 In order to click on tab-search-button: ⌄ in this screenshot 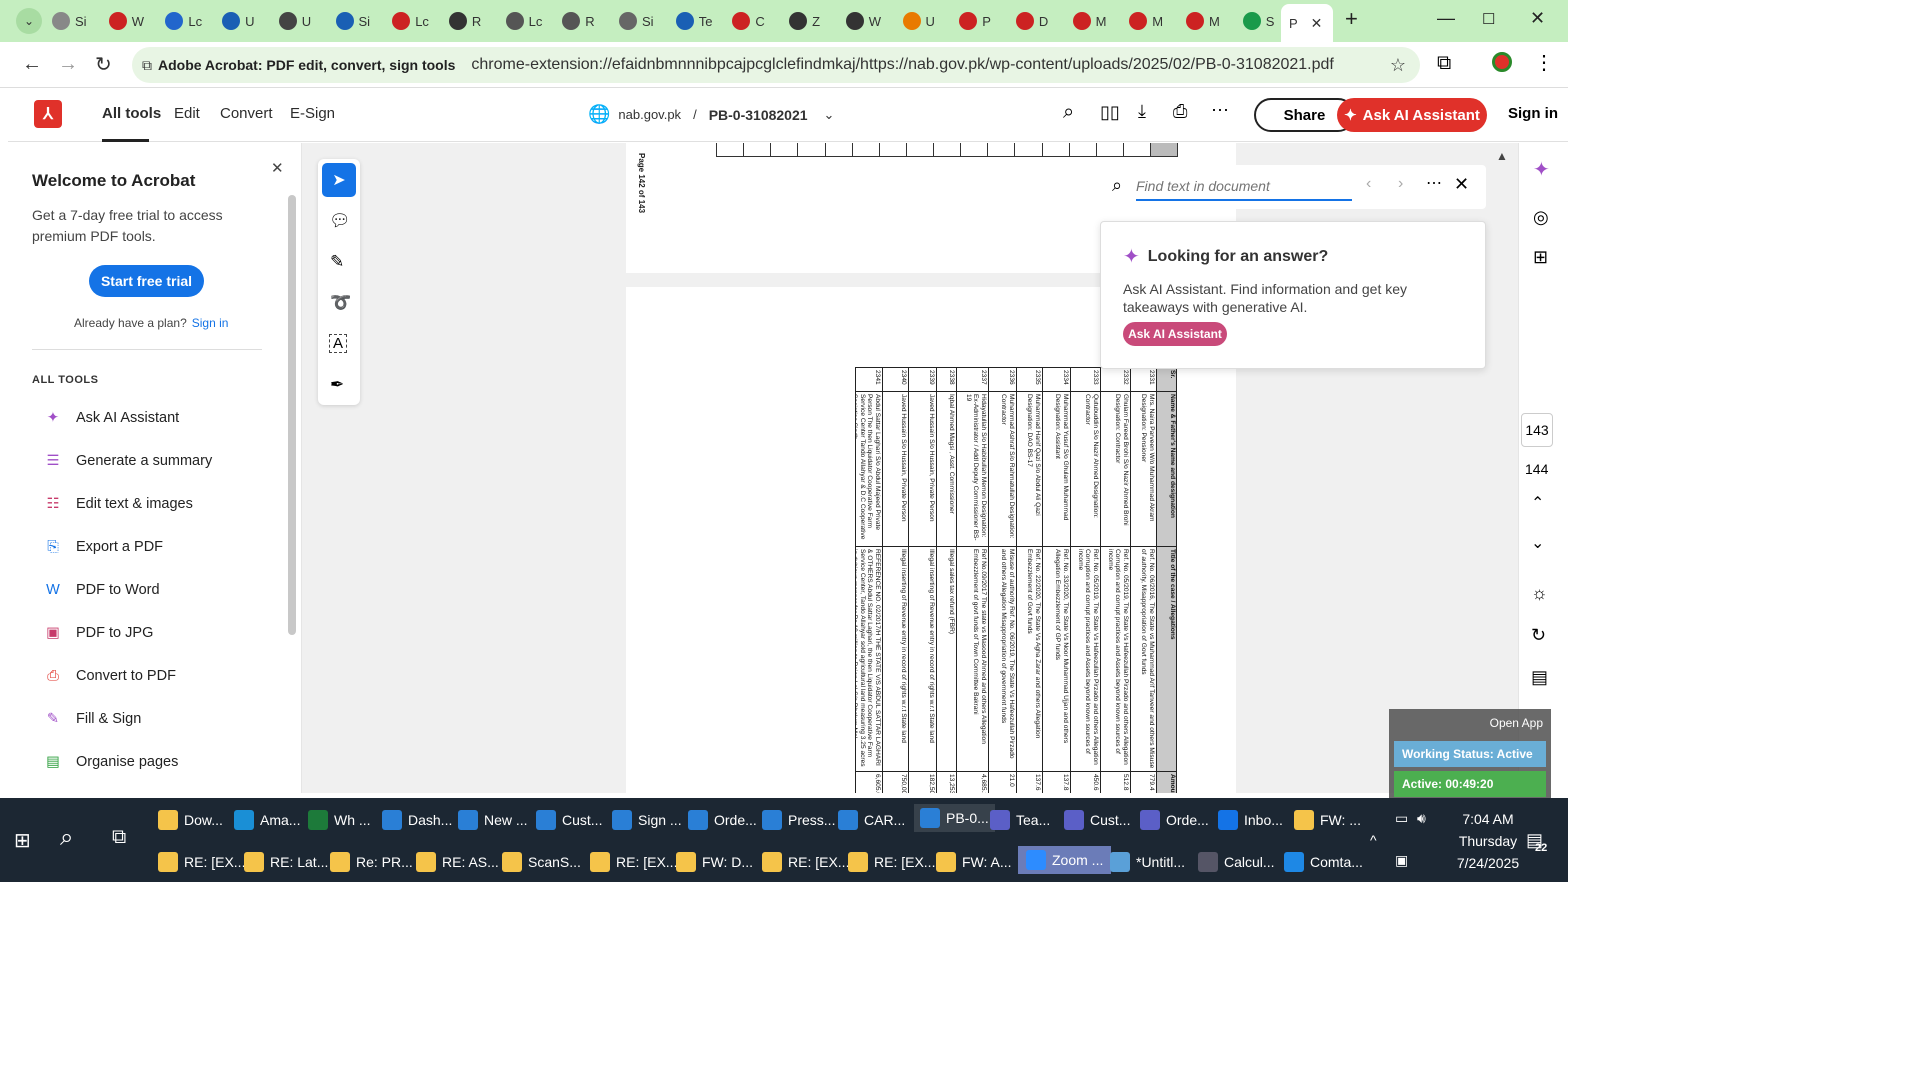, I will do `click(29, 21)`.